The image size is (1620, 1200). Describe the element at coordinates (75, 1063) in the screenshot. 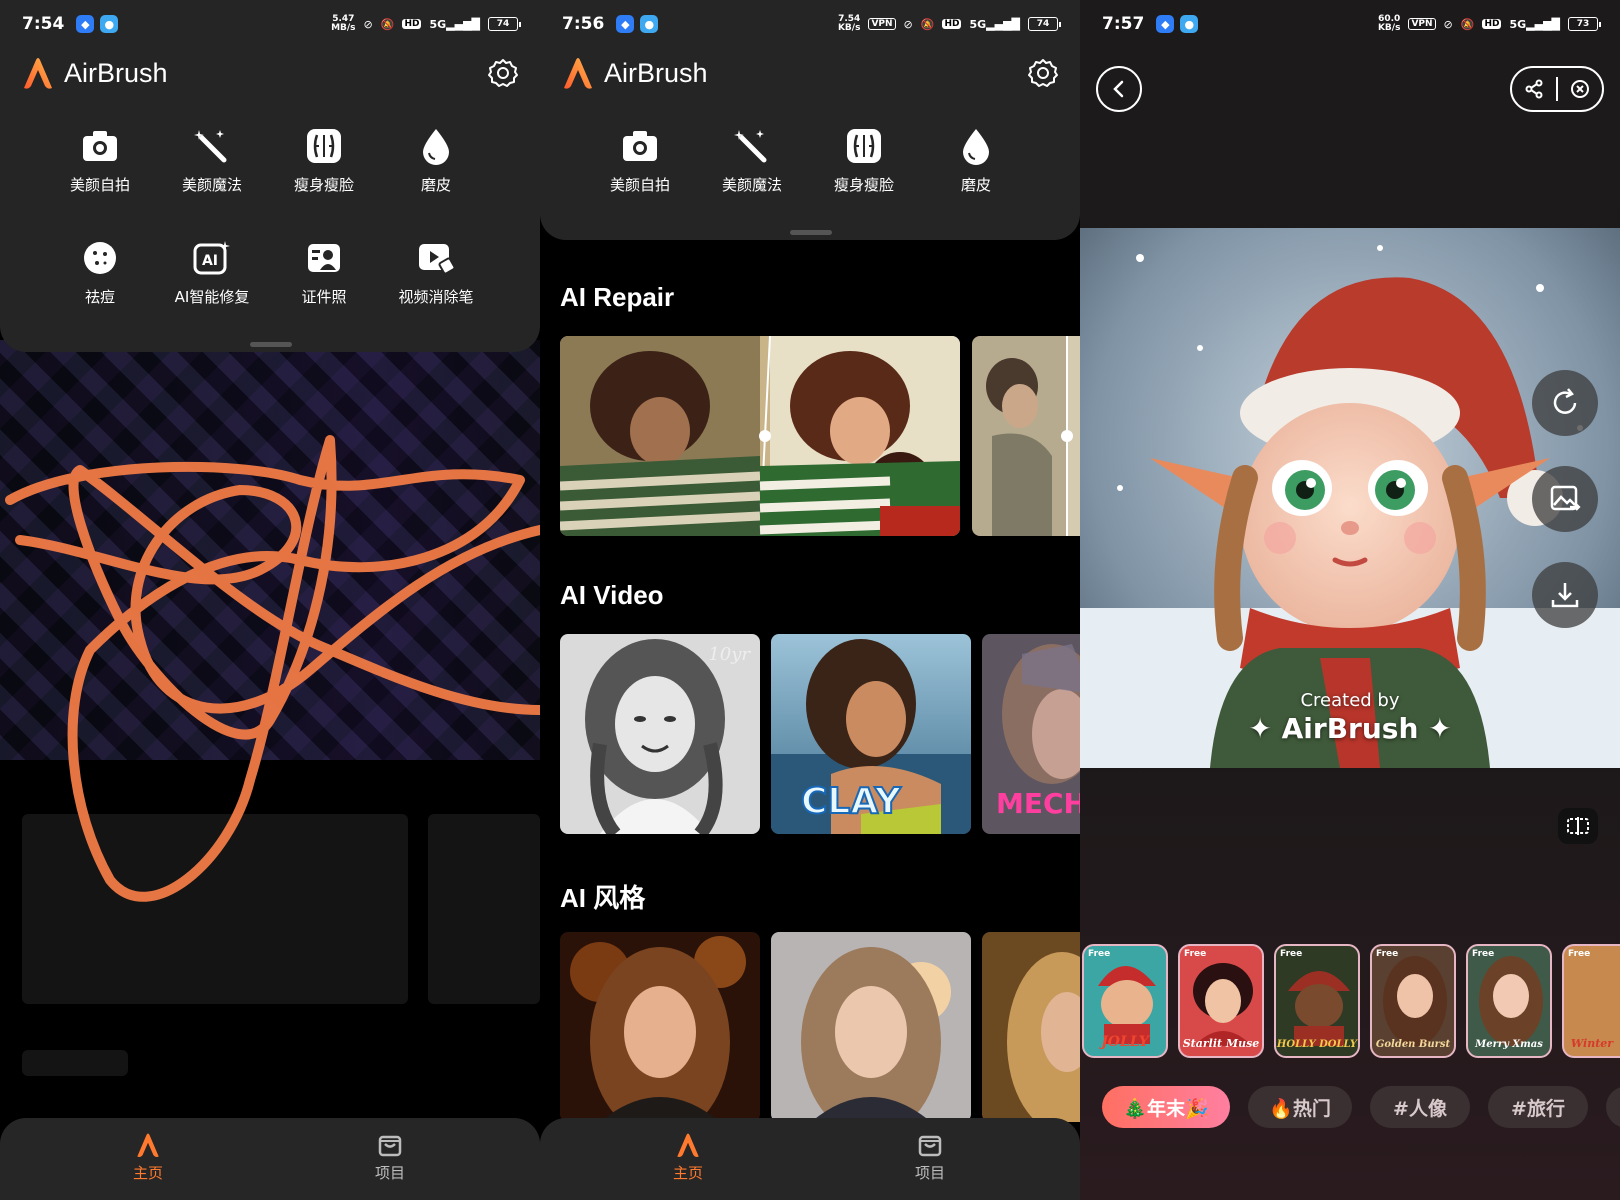

I see `placeholder-label` at that location.